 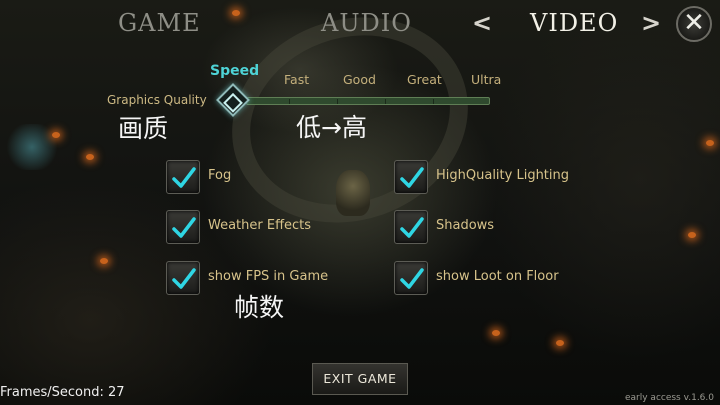 What do you see at coordinates (259, 307) in the screenshot?
I see `annotation-fps: 帧数` at bounding box center [259, 307].